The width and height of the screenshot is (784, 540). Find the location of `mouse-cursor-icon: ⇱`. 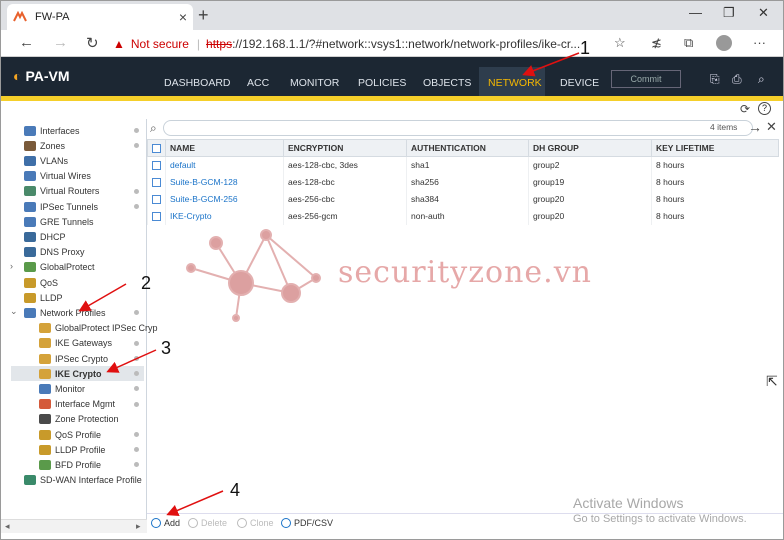

mouse-cursor-icon: ⇱ is located at coordinates (772, 381).